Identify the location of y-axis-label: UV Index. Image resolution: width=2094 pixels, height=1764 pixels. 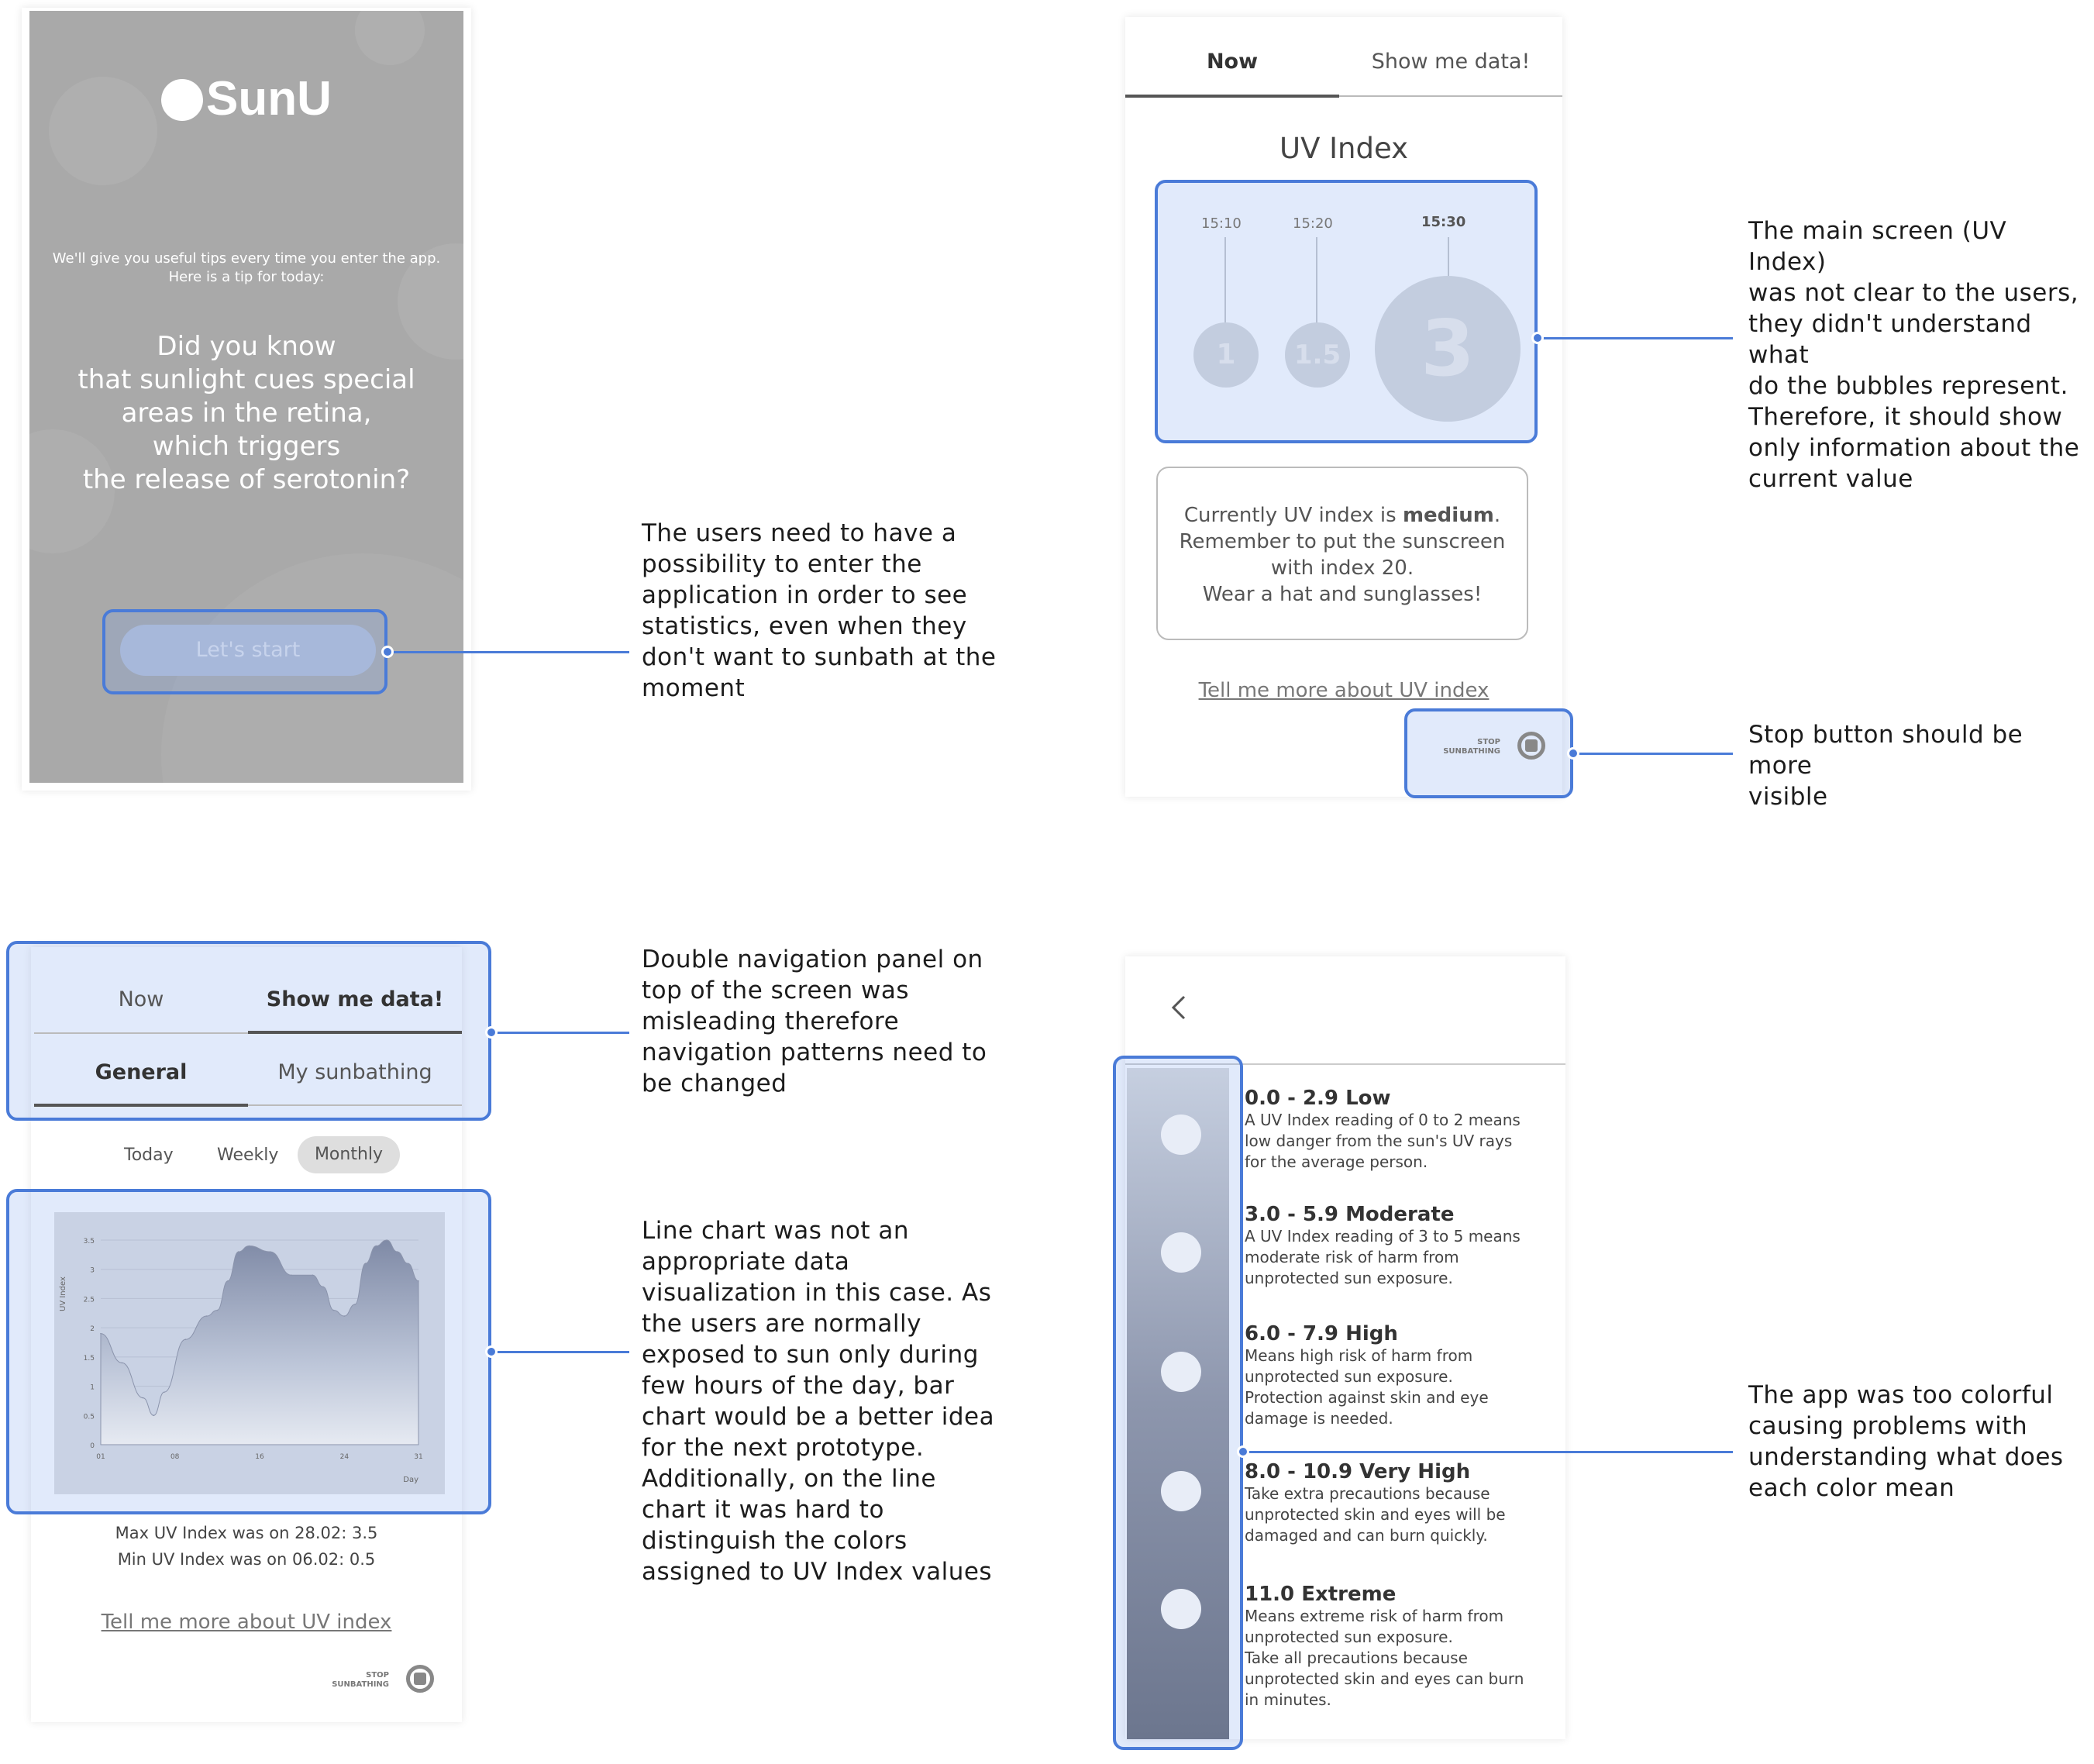
(63, 1293).